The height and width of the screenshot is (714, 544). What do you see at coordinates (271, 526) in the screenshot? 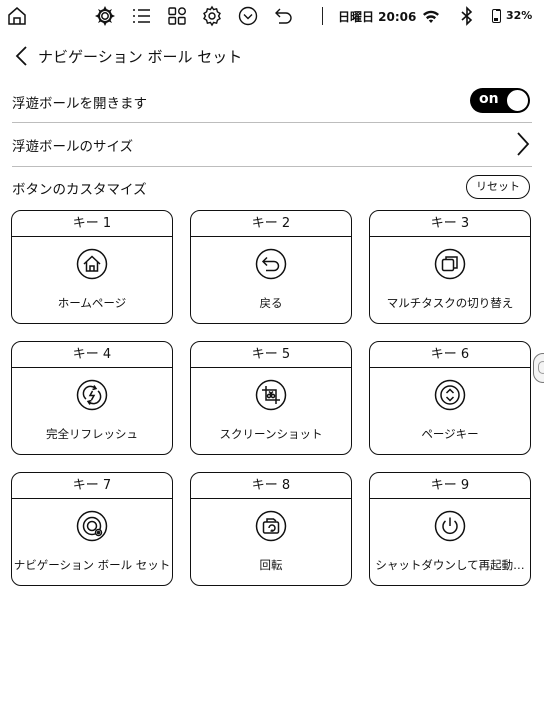
I see `rotate-icon` at bounding box center [271, 526].